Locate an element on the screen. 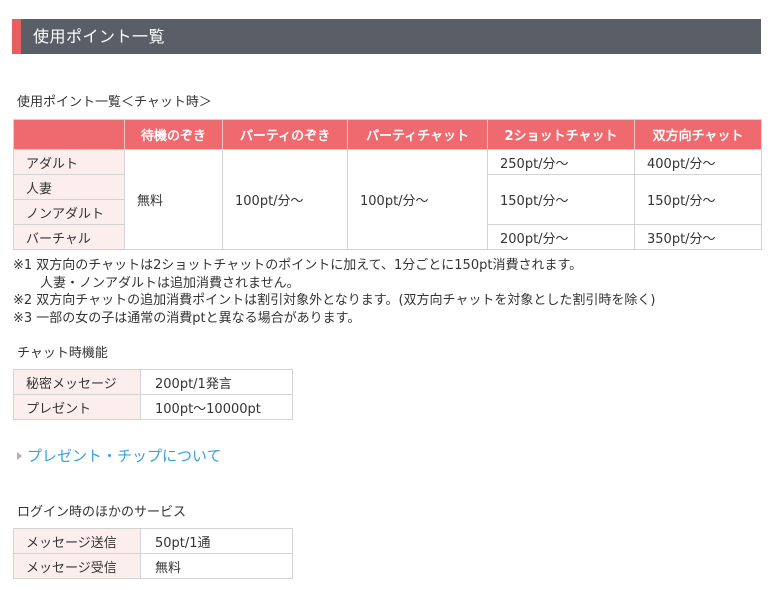  feature-value: 100pt～10000pt is located at coordinates (216, 407).